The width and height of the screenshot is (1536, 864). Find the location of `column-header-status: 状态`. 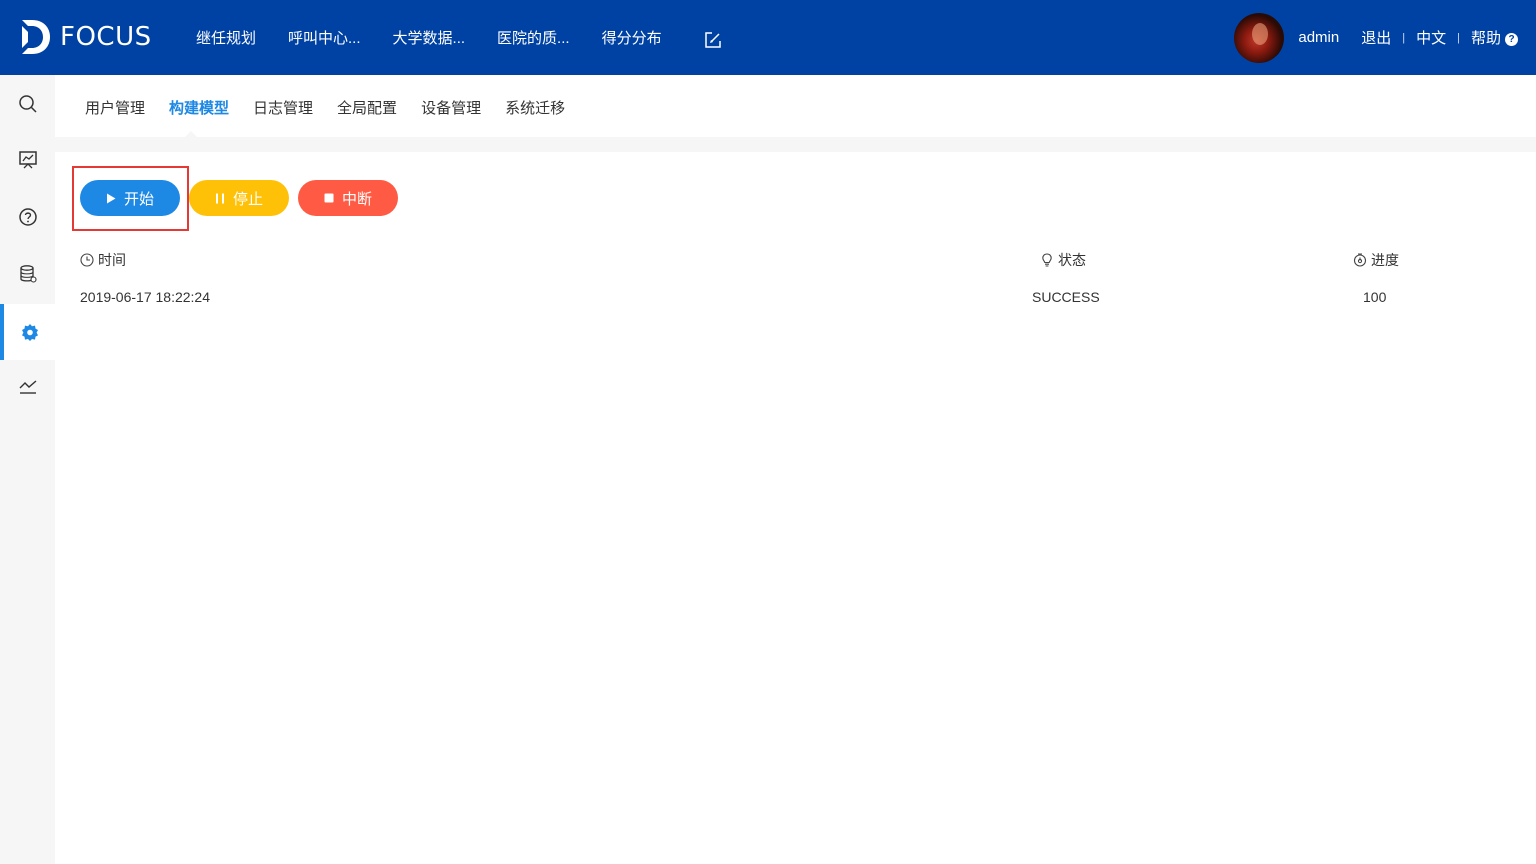

column-header-status: 状态 is located at coordinates (1063, 260).